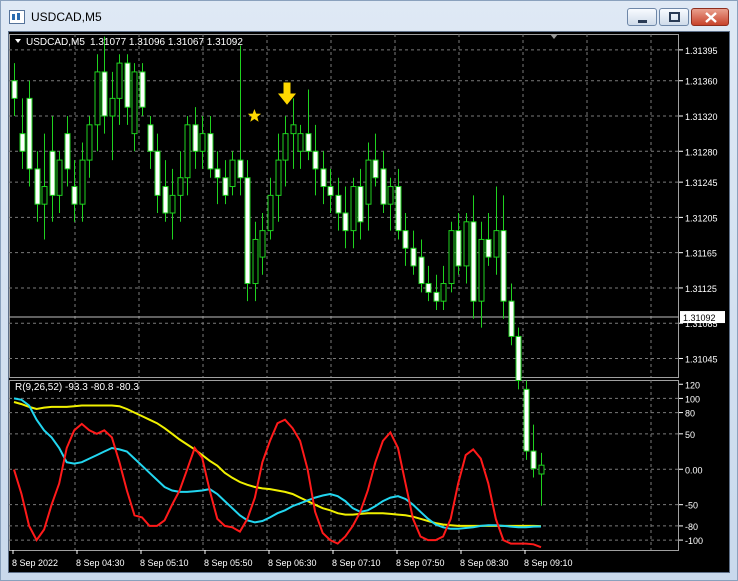 This screenshot has width=738, height=581. I want to click on close-icon, so click(711, 17).